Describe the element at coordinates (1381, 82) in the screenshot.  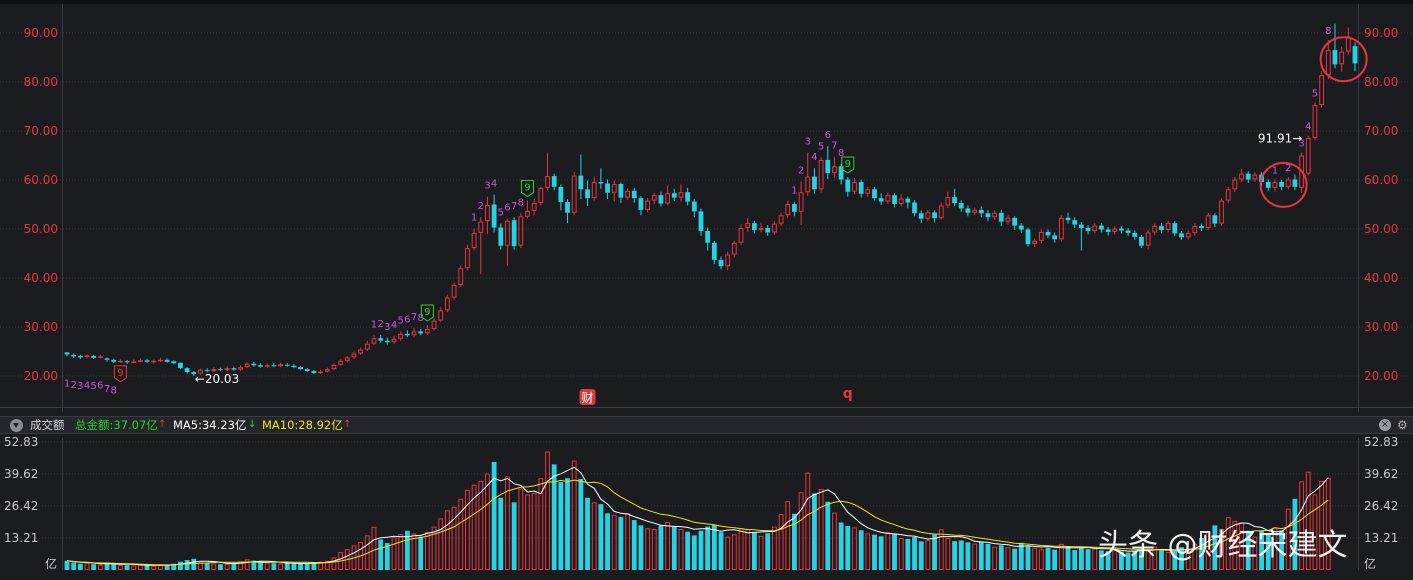
I see `price-tick-right: 80.00` at that location.